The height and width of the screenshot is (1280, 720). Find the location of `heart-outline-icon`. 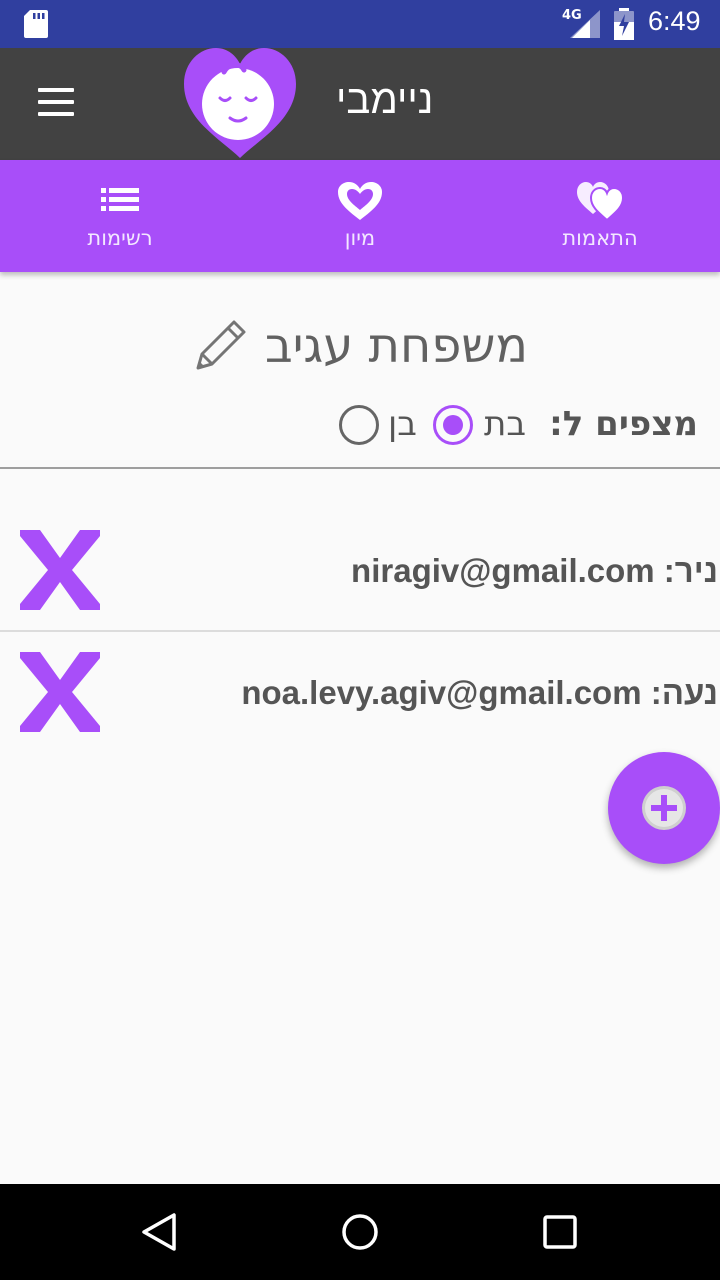

heart-outline-icon is located at coordinates (360, 201).